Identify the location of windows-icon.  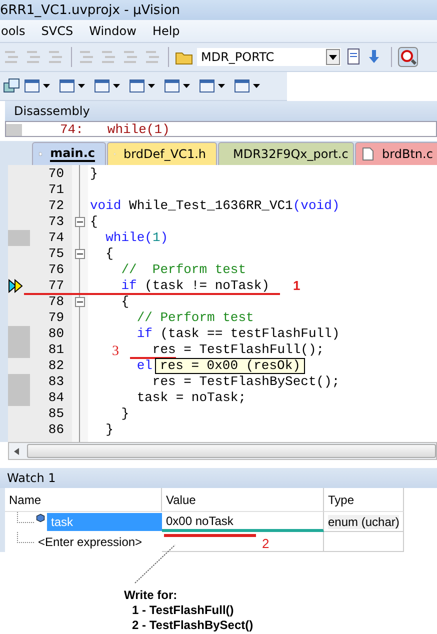
(12, 86).